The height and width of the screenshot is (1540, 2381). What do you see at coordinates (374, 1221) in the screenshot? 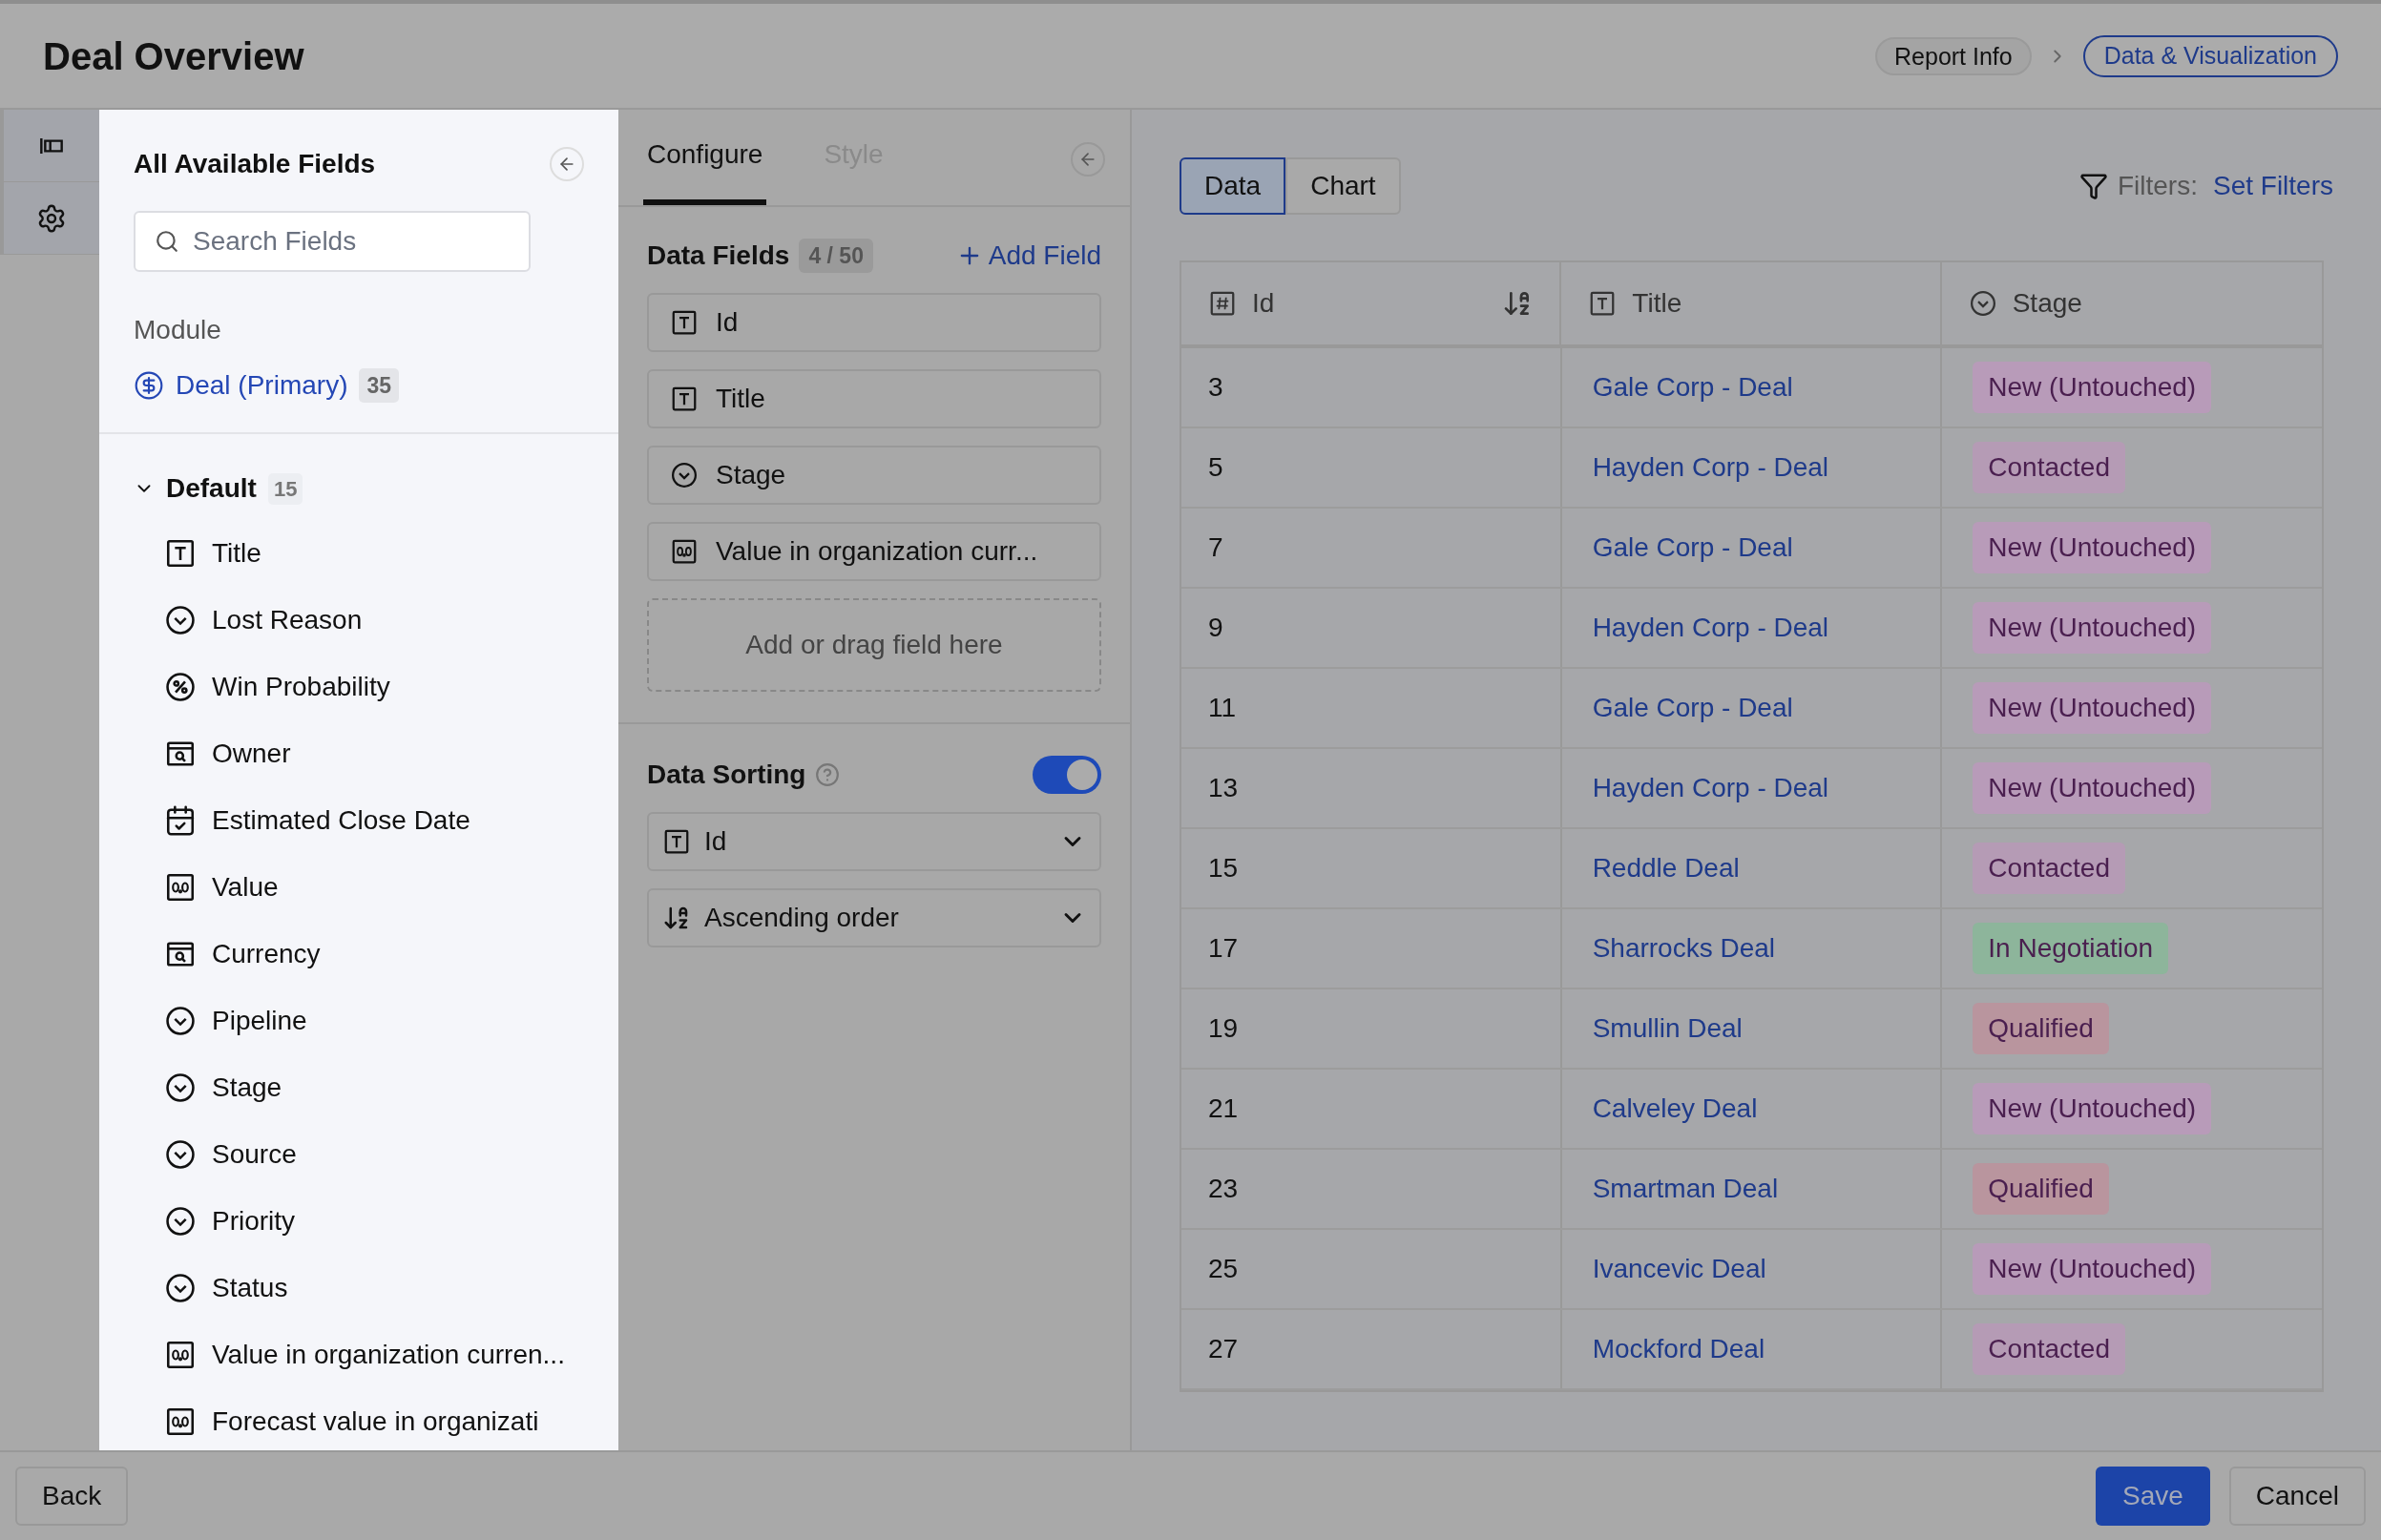
I see `field-list-item: Priority` at bounding box center [374, 1221].